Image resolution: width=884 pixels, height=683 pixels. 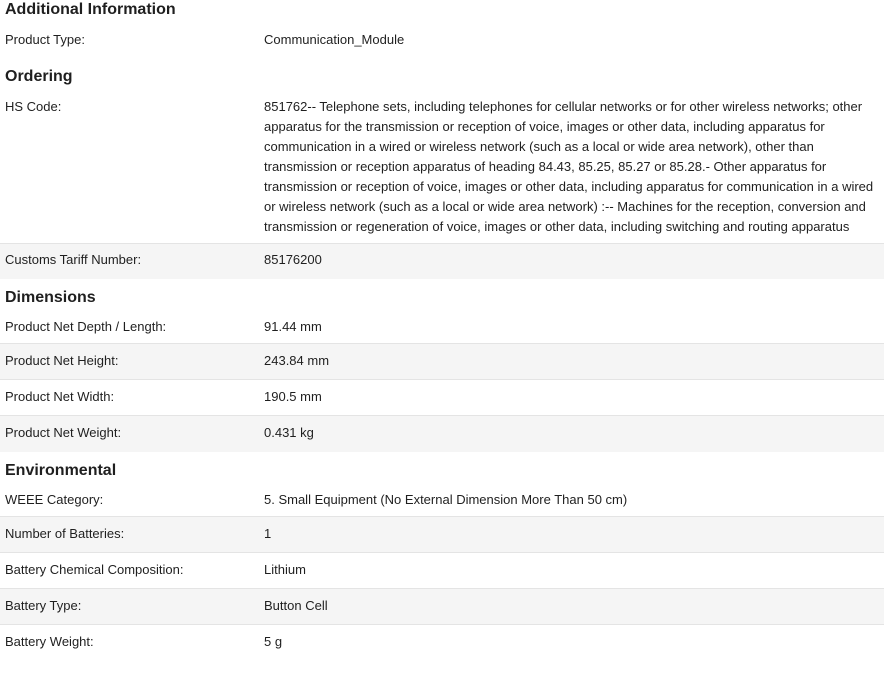 I want to click on row-label: HS Code:, so click(x=33, y=106).